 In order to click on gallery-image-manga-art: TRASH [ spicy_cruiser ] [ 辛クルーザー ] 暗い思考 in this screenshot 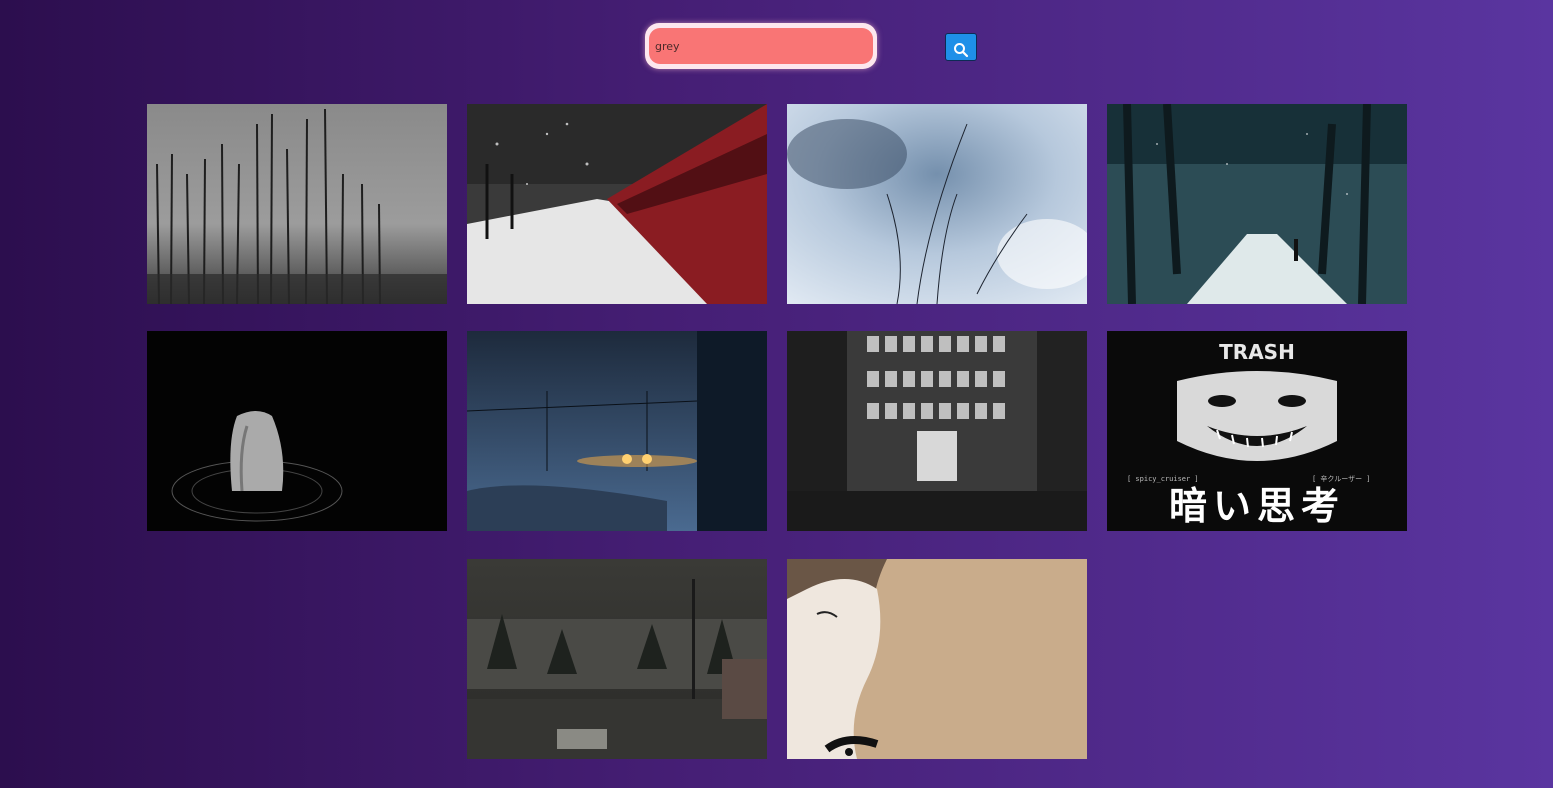, I will do `click(1257, 431)`.